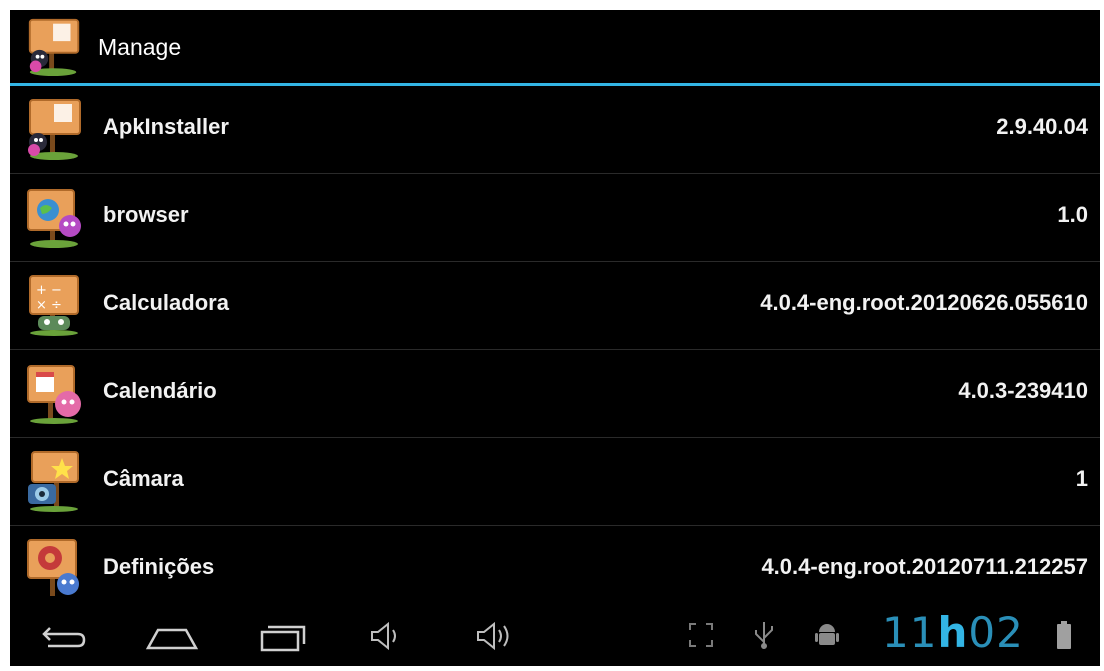 This screenshot has height=671, width=1104. Describe the element at coordinates (53, 567) in the screenshot. I see `settings-app-icon` at that location.